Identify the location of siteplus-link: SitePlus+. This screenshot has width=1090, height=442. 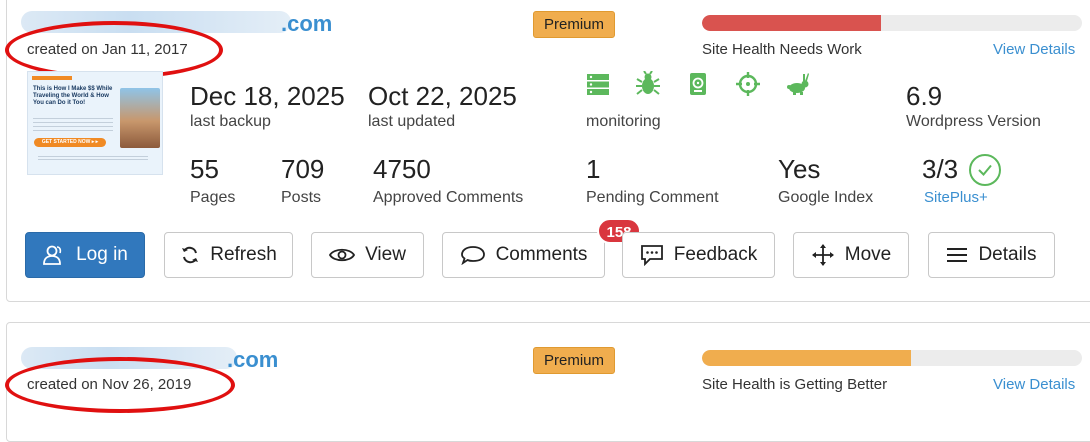
(956, 197).